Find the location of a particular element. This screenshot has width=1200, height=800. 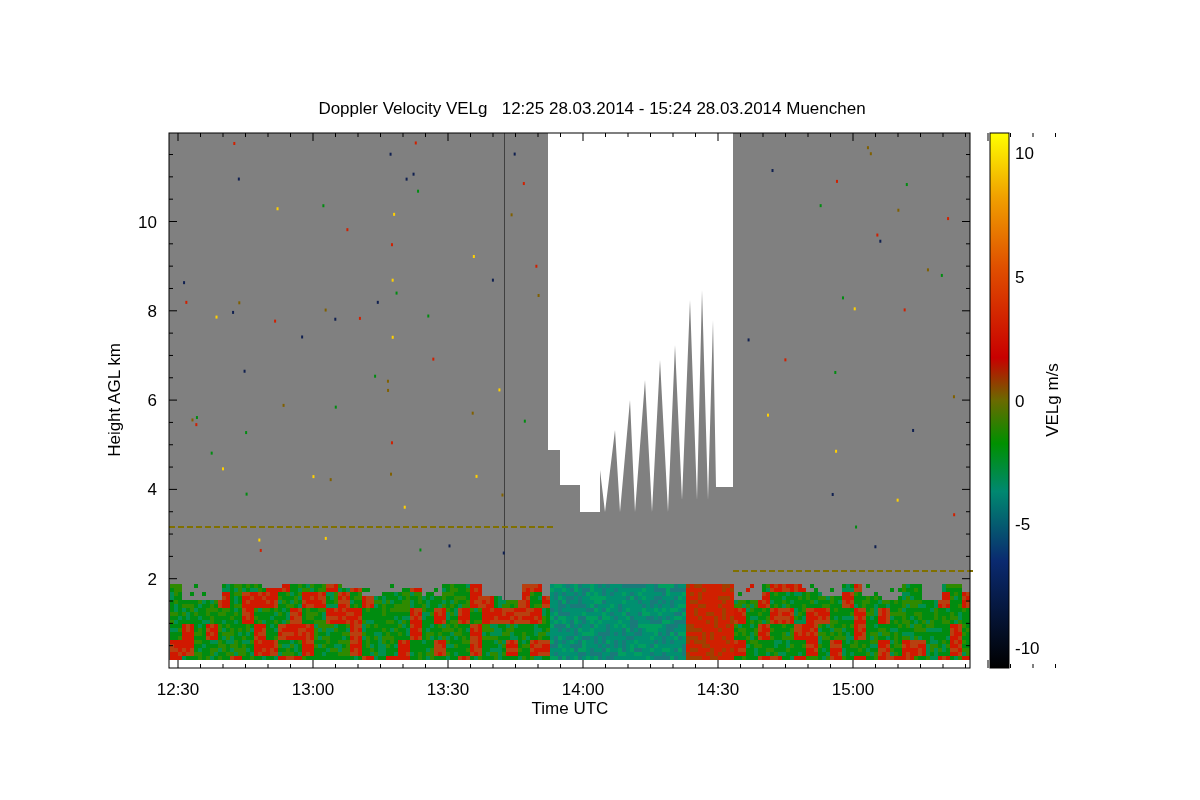

tick-label: 4 is located at coordinates (152, 490).